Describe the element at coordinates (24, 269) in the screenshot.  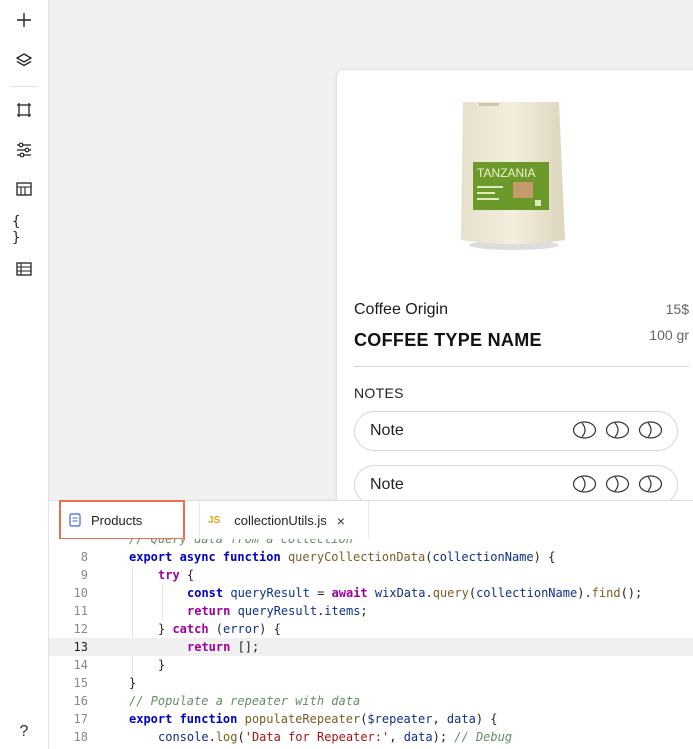
I see `grid-icon` at that location.